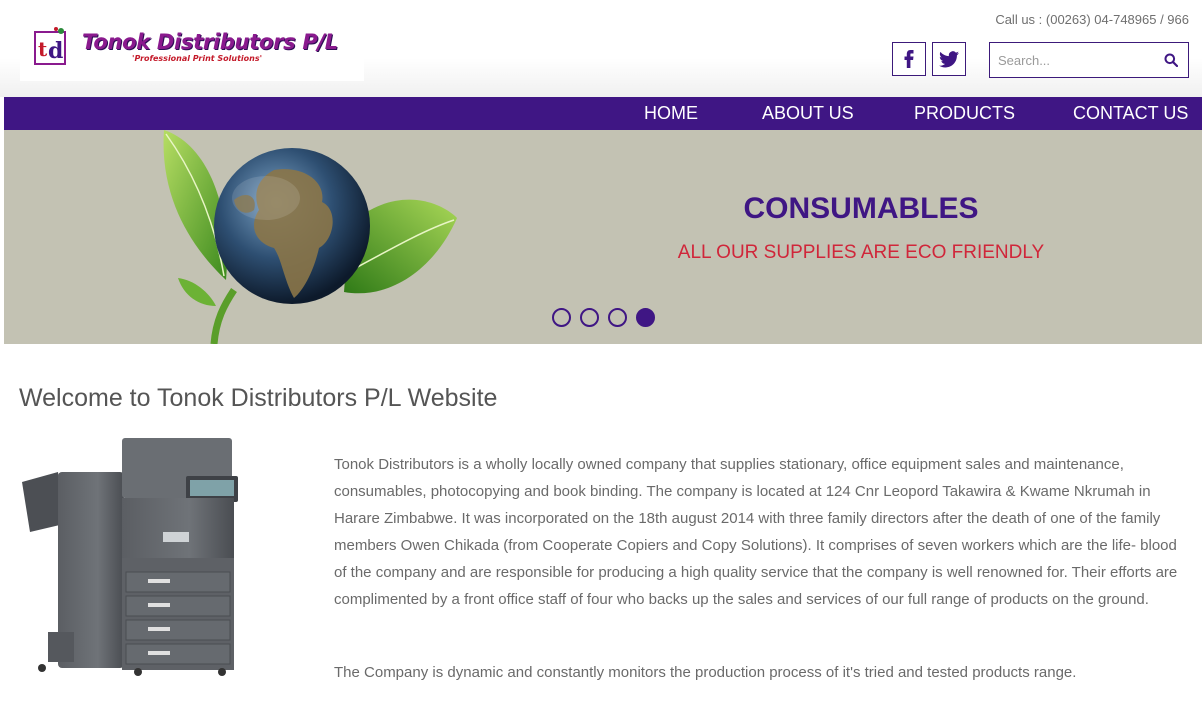 The height and width of the screenshot is (704, 1202). I want to click on call-us-text: Call us : (00263) 04-748965 / 966, so click(1092, 19).